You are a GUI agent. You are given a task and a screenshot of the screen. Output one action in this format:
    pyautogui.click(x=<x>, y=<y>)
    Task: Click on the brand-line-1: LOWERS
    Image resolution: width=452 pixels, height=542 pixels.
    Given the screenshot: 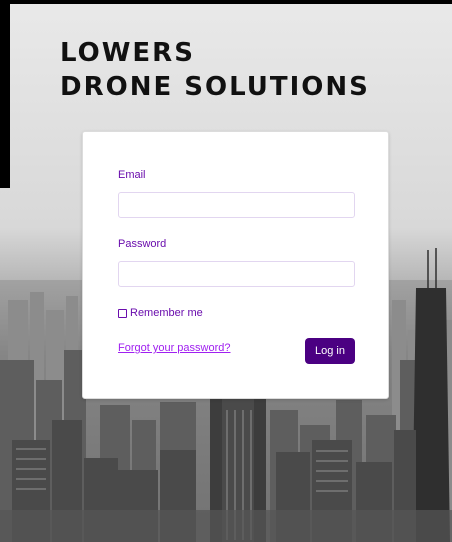 What is the action you would take?
    pyautogui.click(x=127, y=53)
    